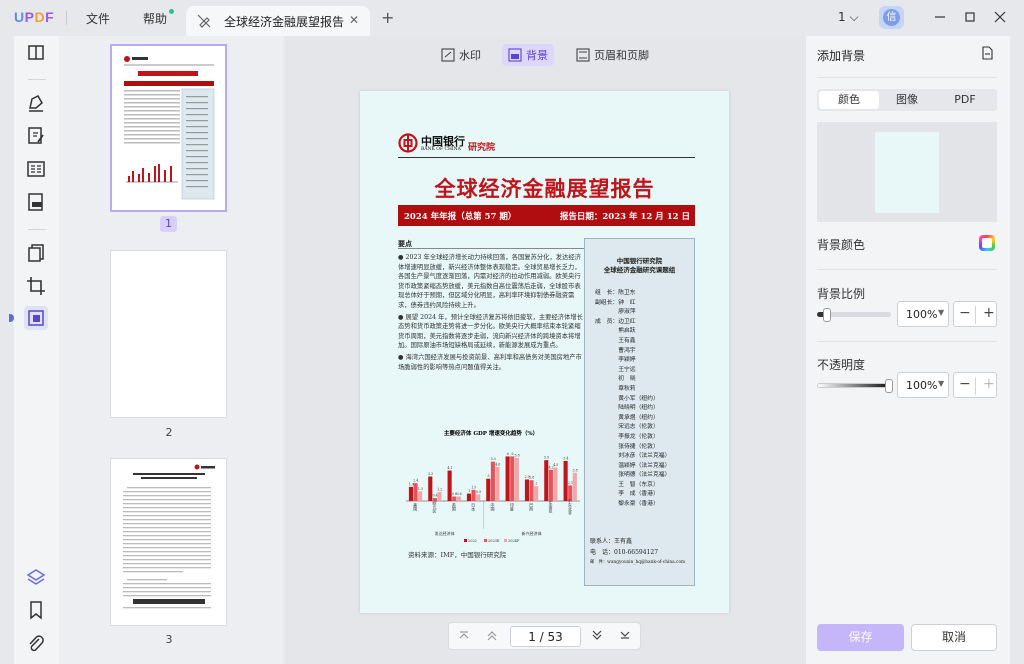 This screenshot has height=664, width=1024. Describe the element at coordinates (536, 484) in the screenshot. I see `bar-value-label: 2` at that location.